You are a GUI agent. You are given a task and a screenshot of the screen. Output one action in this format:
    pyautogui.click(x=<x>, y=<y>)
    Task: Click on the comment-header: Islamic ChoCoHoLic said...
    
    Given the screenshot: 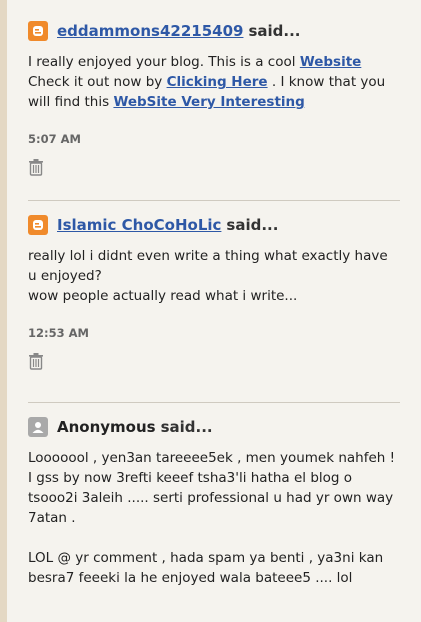 What is the action you would take?
    pyautogui.click(x=214, y=225)
    